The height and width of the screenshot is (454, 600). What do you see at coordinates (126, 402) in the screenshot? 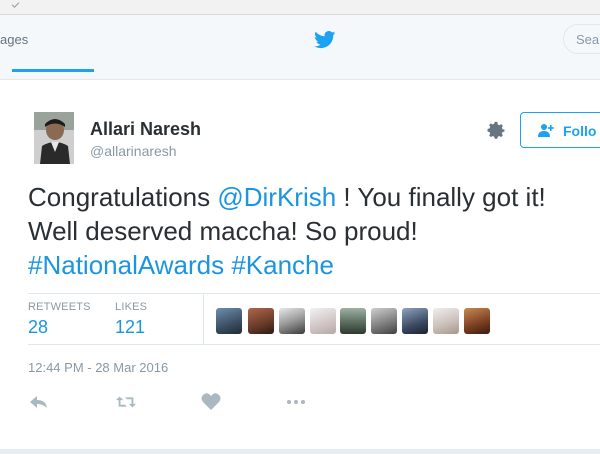
I see `retweet-icon` at bounding box center [126, 402].